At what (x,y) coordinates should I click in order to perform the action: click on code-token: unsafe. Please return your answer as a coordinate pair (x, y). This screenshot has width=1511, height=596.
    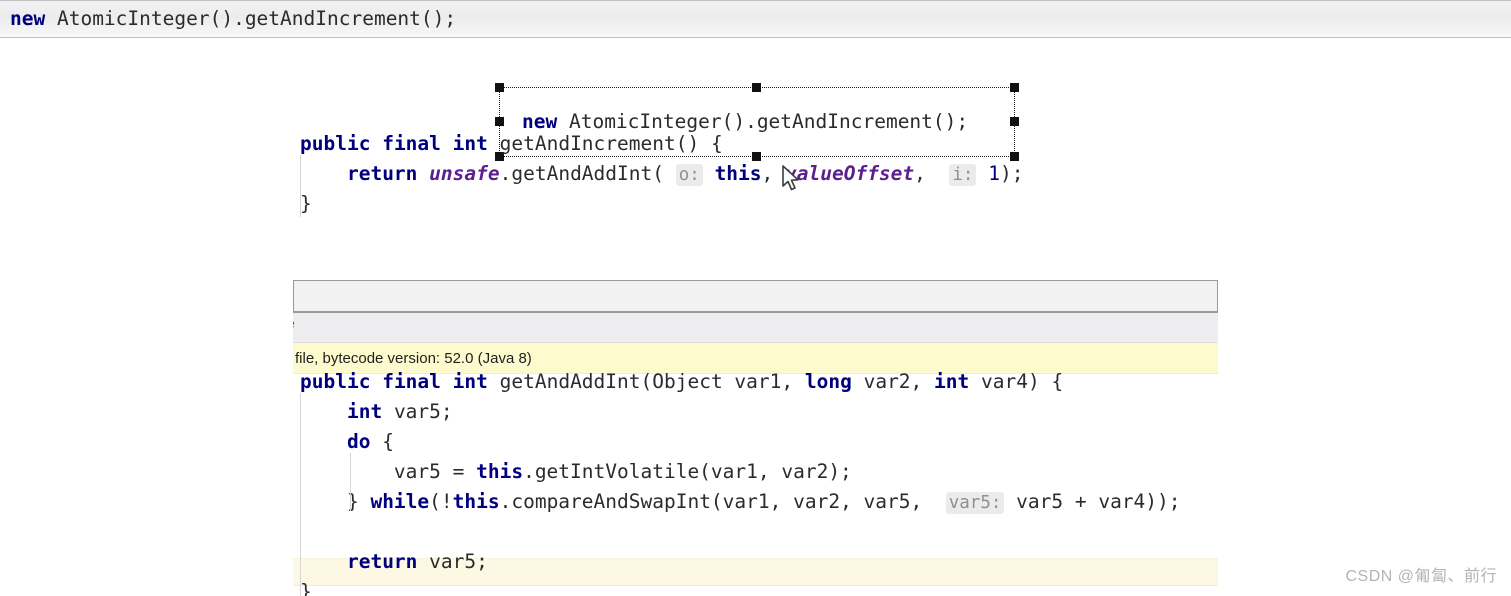
    Looking at the image, I should click on (464, 173).